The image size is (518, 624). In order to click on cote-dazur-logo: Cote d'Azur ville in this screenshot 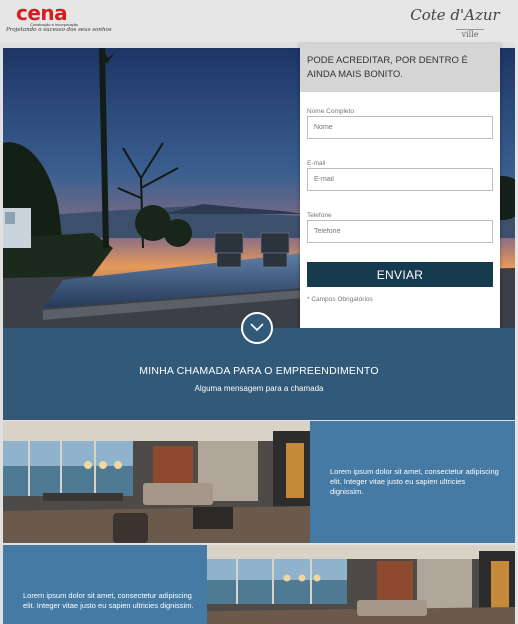, I will do `click(455, 22)`.